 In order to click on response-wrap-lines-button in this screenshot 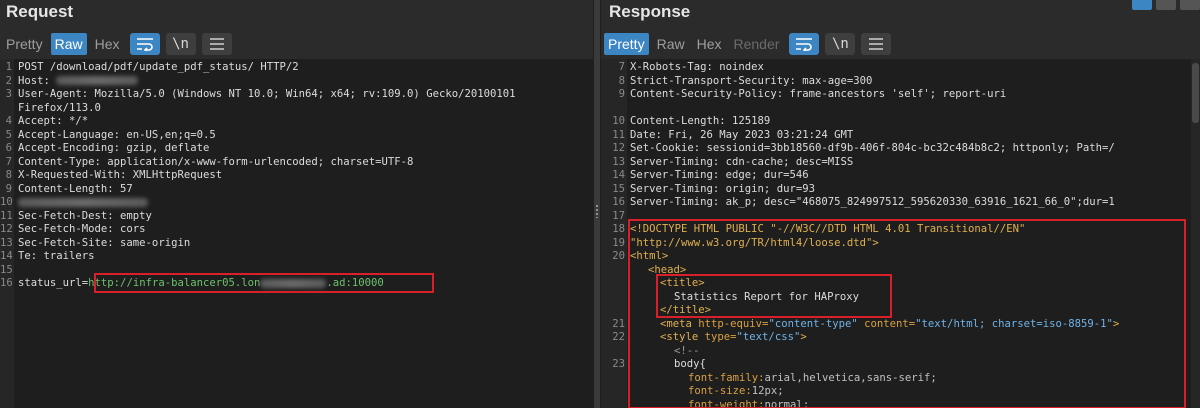, I will do `click(804, 44)`.